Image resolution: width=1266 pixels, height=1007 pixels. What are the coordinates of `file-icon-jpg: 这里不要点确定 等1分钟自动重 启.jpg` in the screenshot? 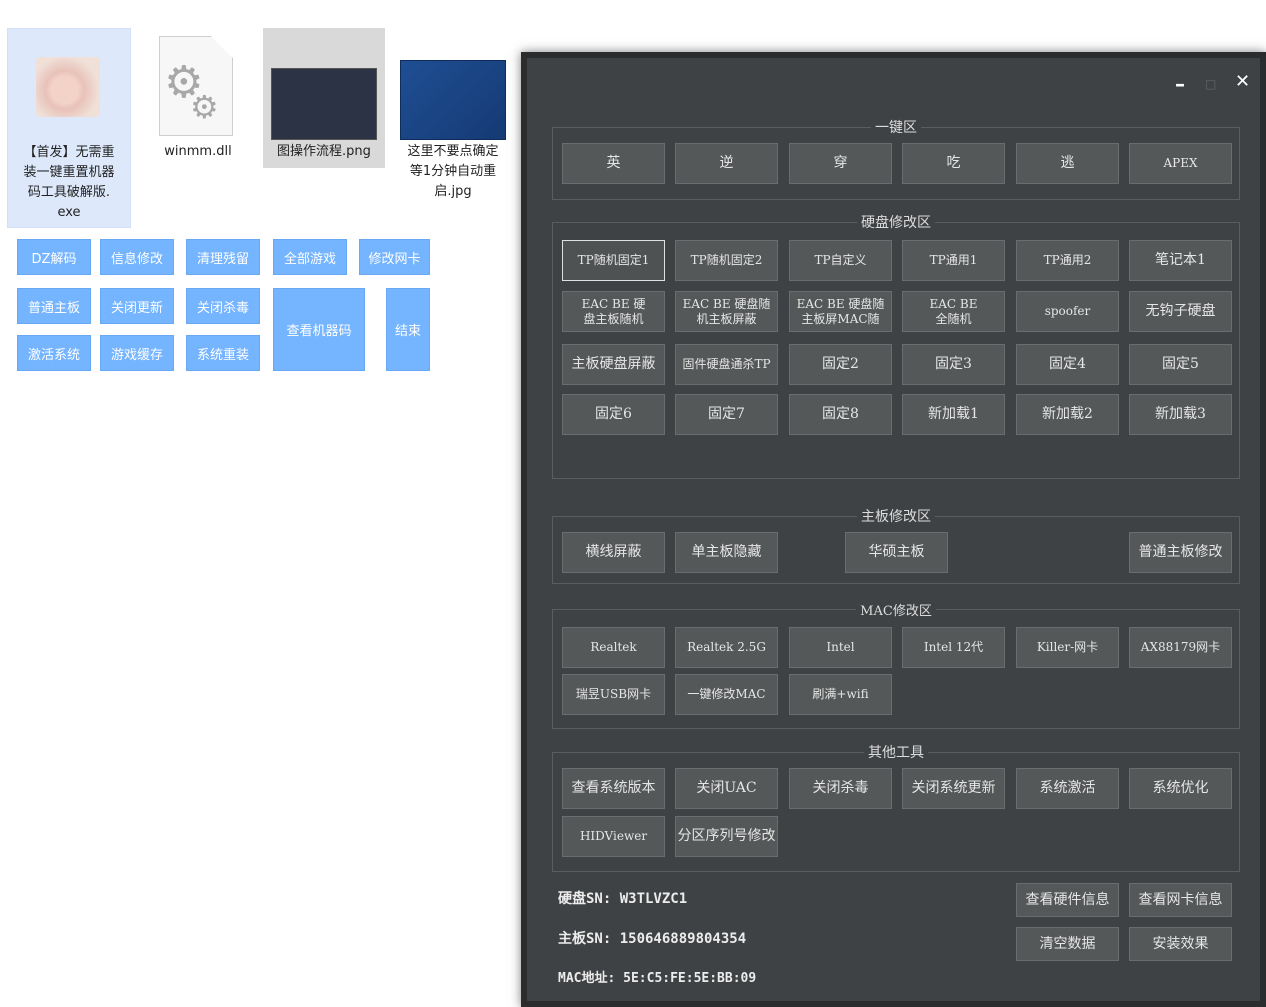 It's located at (453, 118).